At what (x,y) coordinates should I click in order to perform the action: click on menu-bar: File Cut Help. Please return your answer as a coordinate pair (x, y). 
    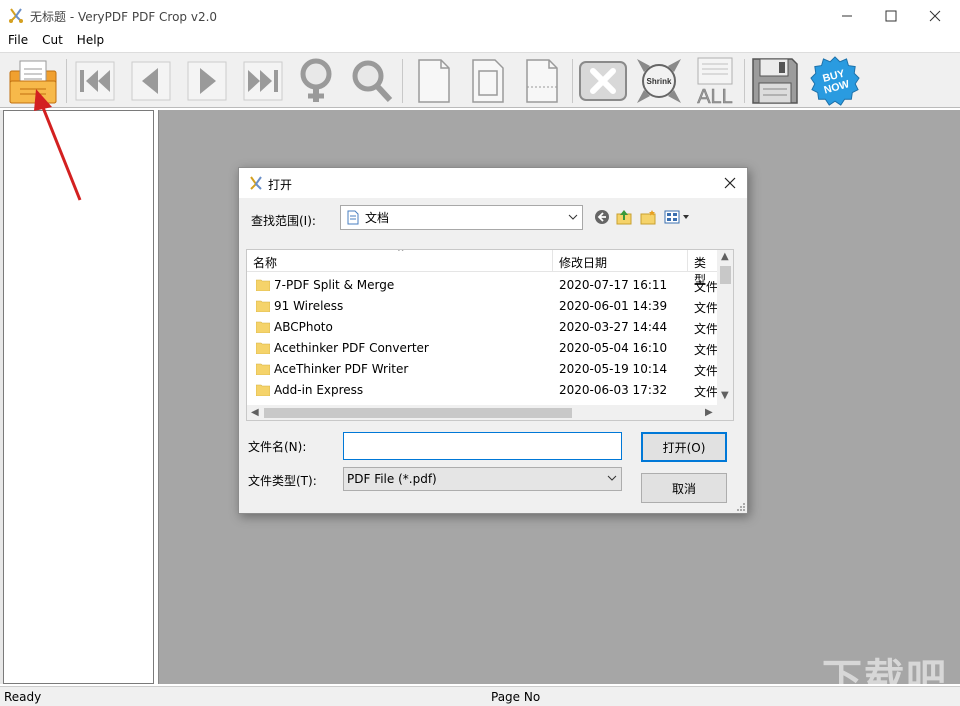
    Looking at the image, I should click on (480, 41).